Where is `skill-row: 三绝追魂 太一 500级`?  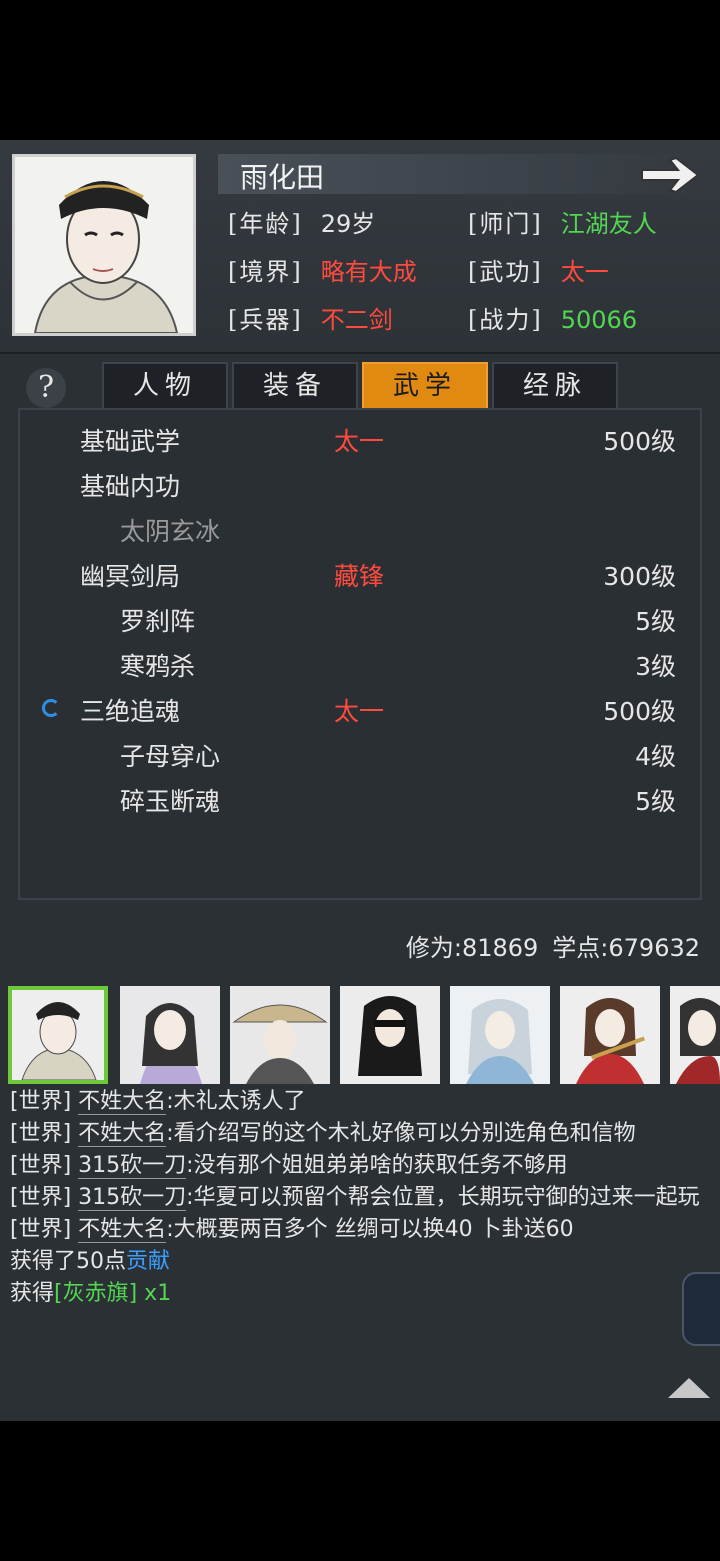 skill-row: 三绝追魂 太一 500级 is located at coordinates (360, 710).